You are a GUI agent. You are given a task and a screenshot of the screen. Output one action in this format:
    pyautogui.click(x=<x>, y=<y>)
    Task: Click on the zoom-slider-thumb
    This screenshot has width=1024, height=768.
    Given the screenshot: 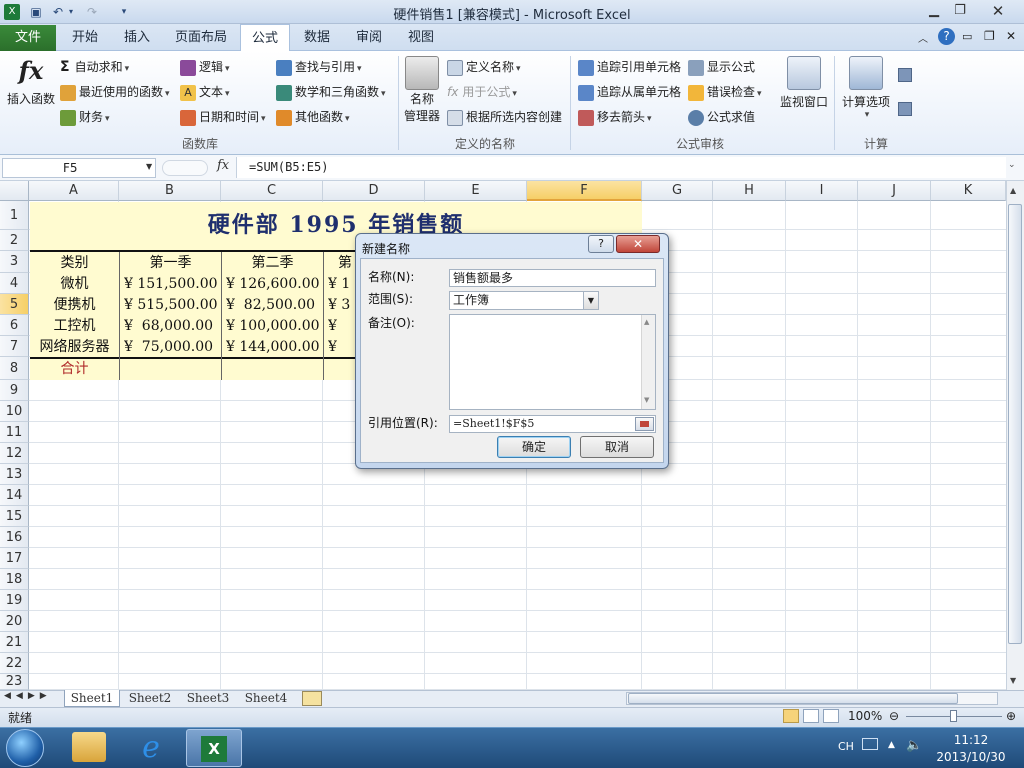 What is the action you would take?
    pyautogui.click(x=953, y=716)
    